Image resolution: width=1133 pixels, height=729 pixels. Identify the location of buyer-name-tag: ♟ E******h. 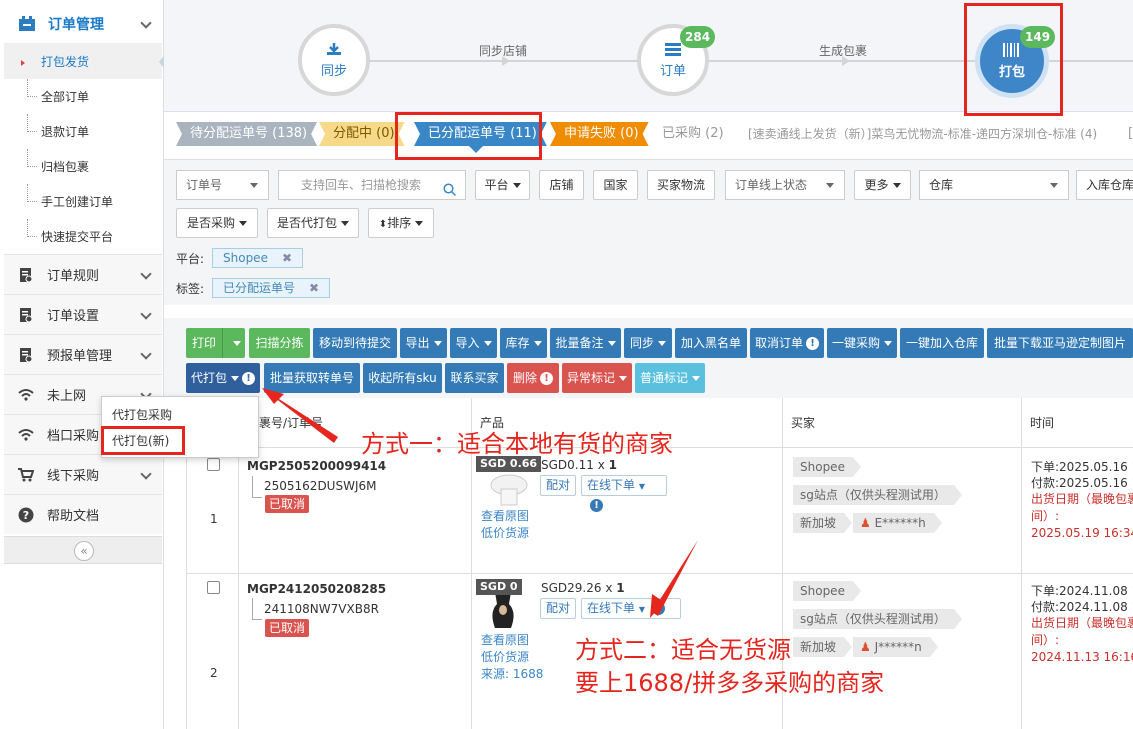
(897, 523).